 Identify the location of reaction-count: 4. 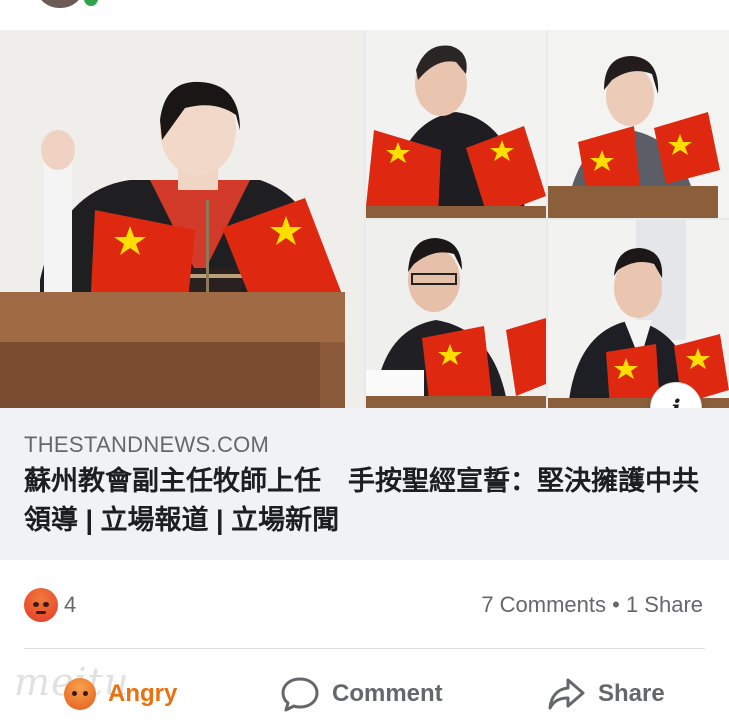
(70, 605).